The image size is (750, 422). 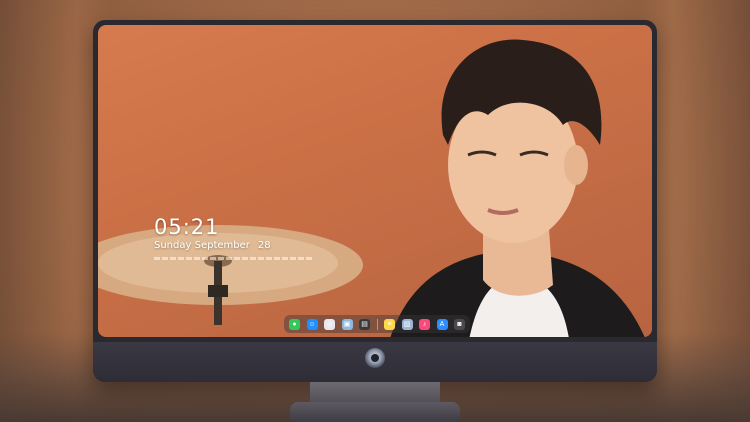 I want to click on safari-icon: ◎, so click(x=329, y=324).